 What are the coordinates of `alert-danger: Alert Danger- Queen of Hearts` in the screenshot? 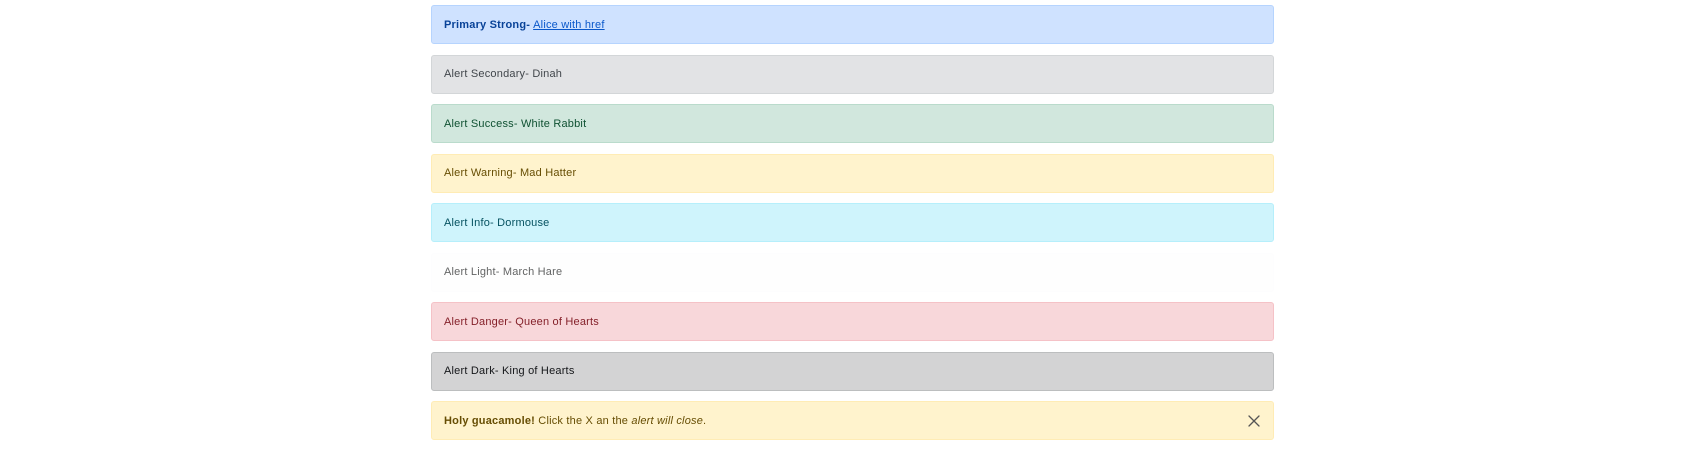 It's located at (852, 321).